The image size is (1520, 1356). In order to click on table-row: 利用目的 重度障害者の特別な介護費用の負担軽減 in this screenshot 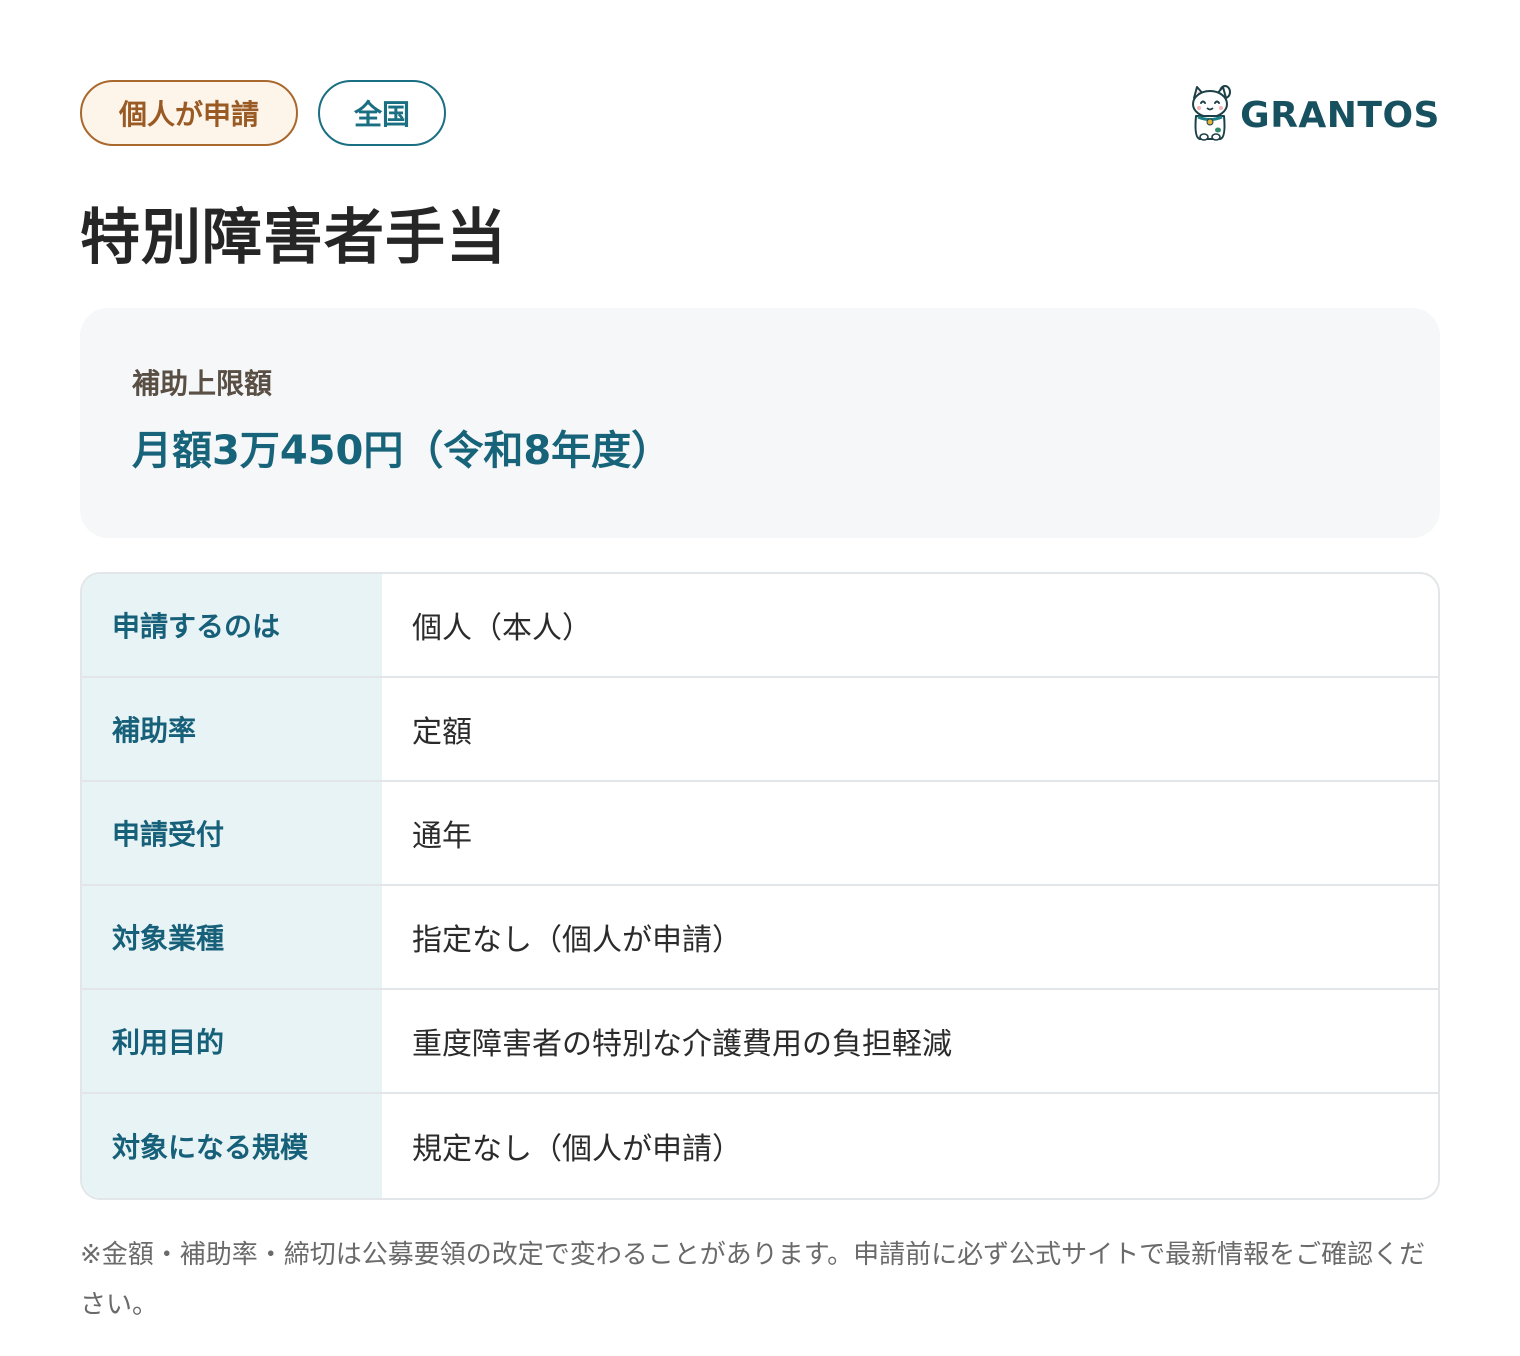, I will do `click(760, 1042)`.